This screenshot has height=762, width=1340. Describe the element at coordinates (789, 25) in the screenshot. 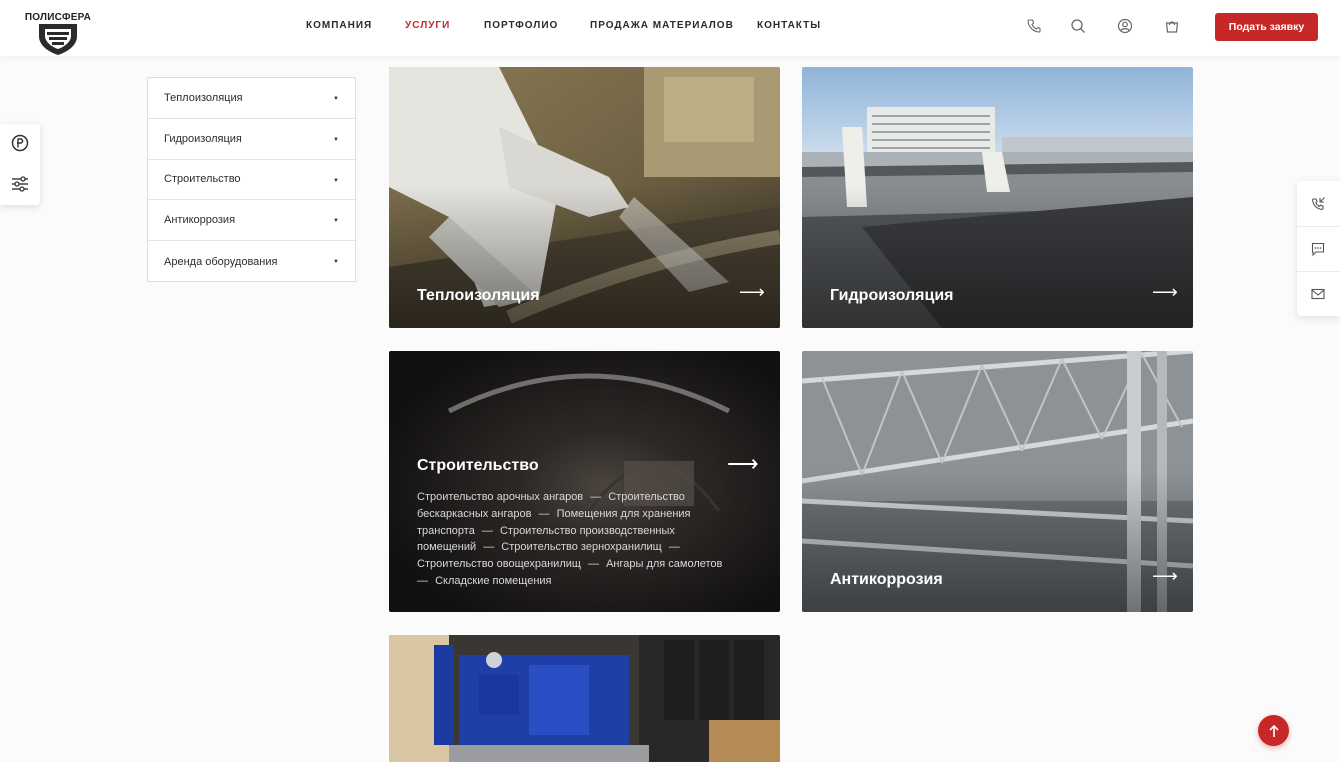

I see `nav-item-contacts: КОНТАКТЫ` at that location.